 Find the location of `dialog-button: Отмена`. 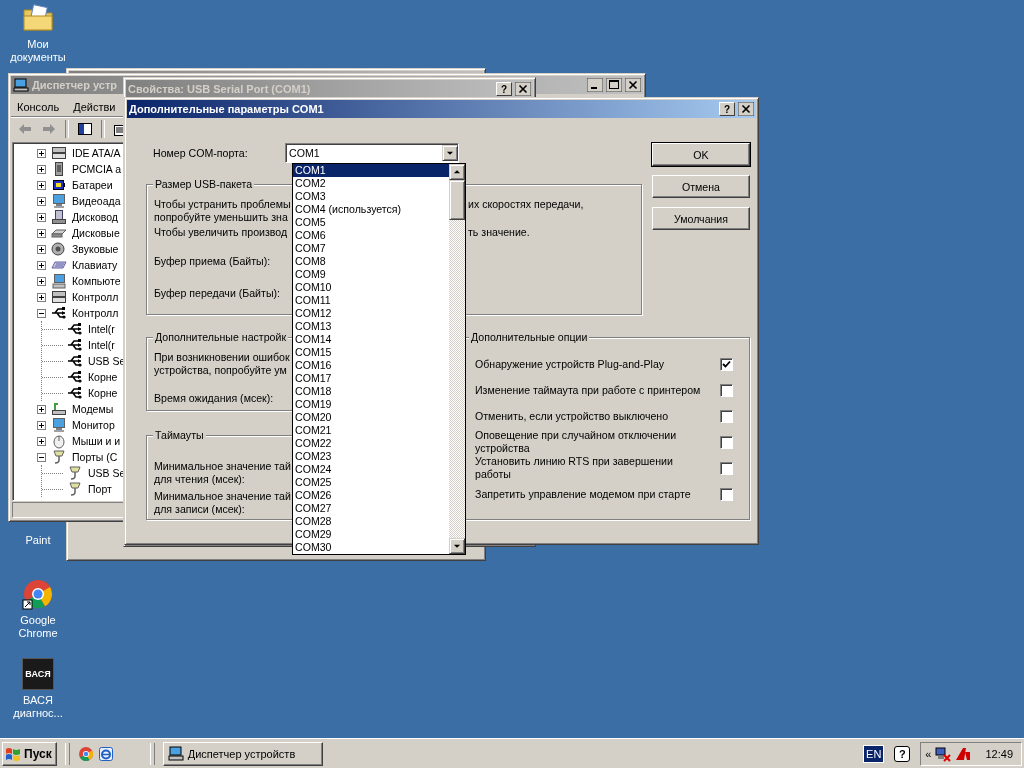

dialog-button: Отмена is located at coordinates (701, 186).